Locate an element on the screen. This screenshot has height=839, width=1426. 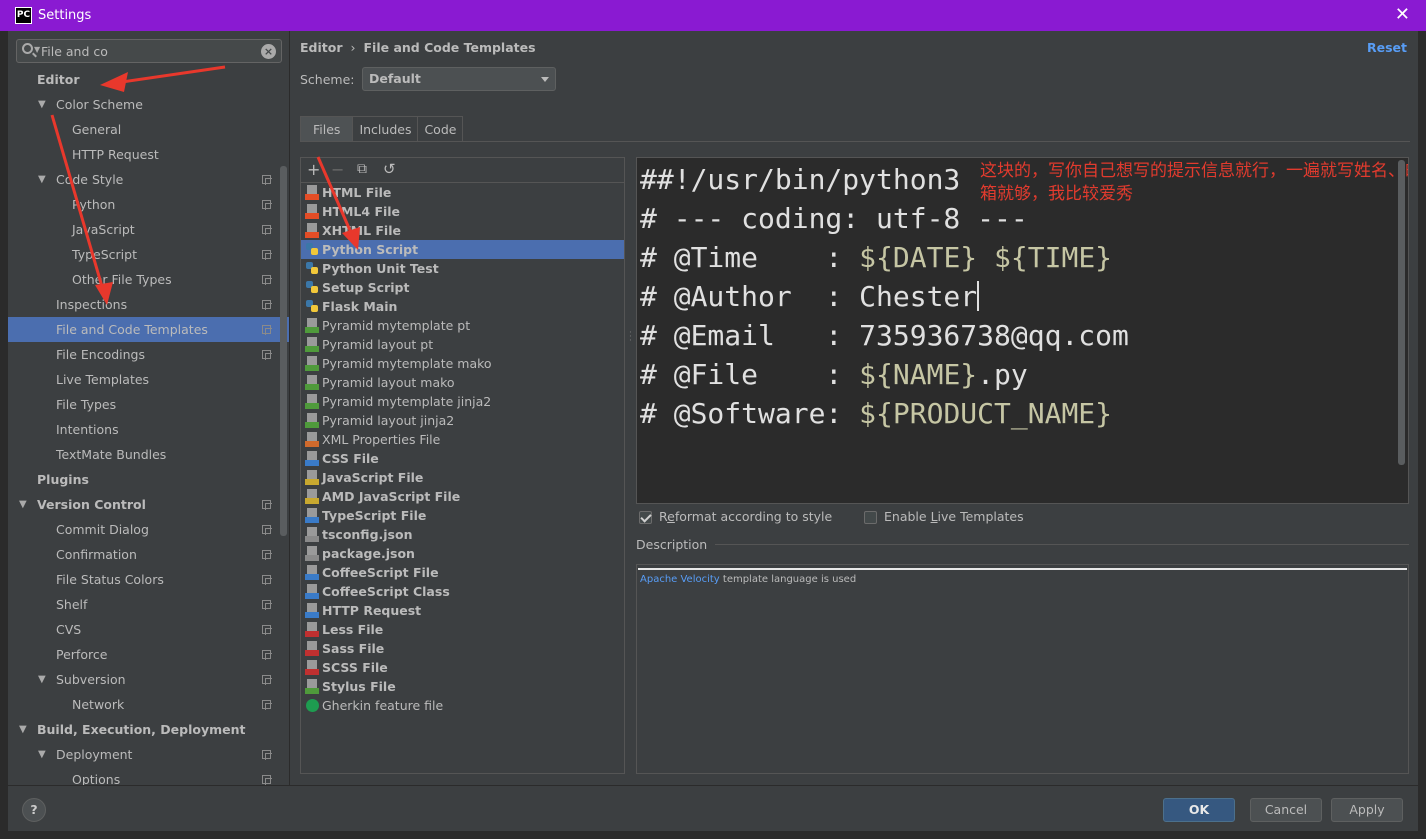
template-list-item: XML Properties File is located at coordinates (462, 439).